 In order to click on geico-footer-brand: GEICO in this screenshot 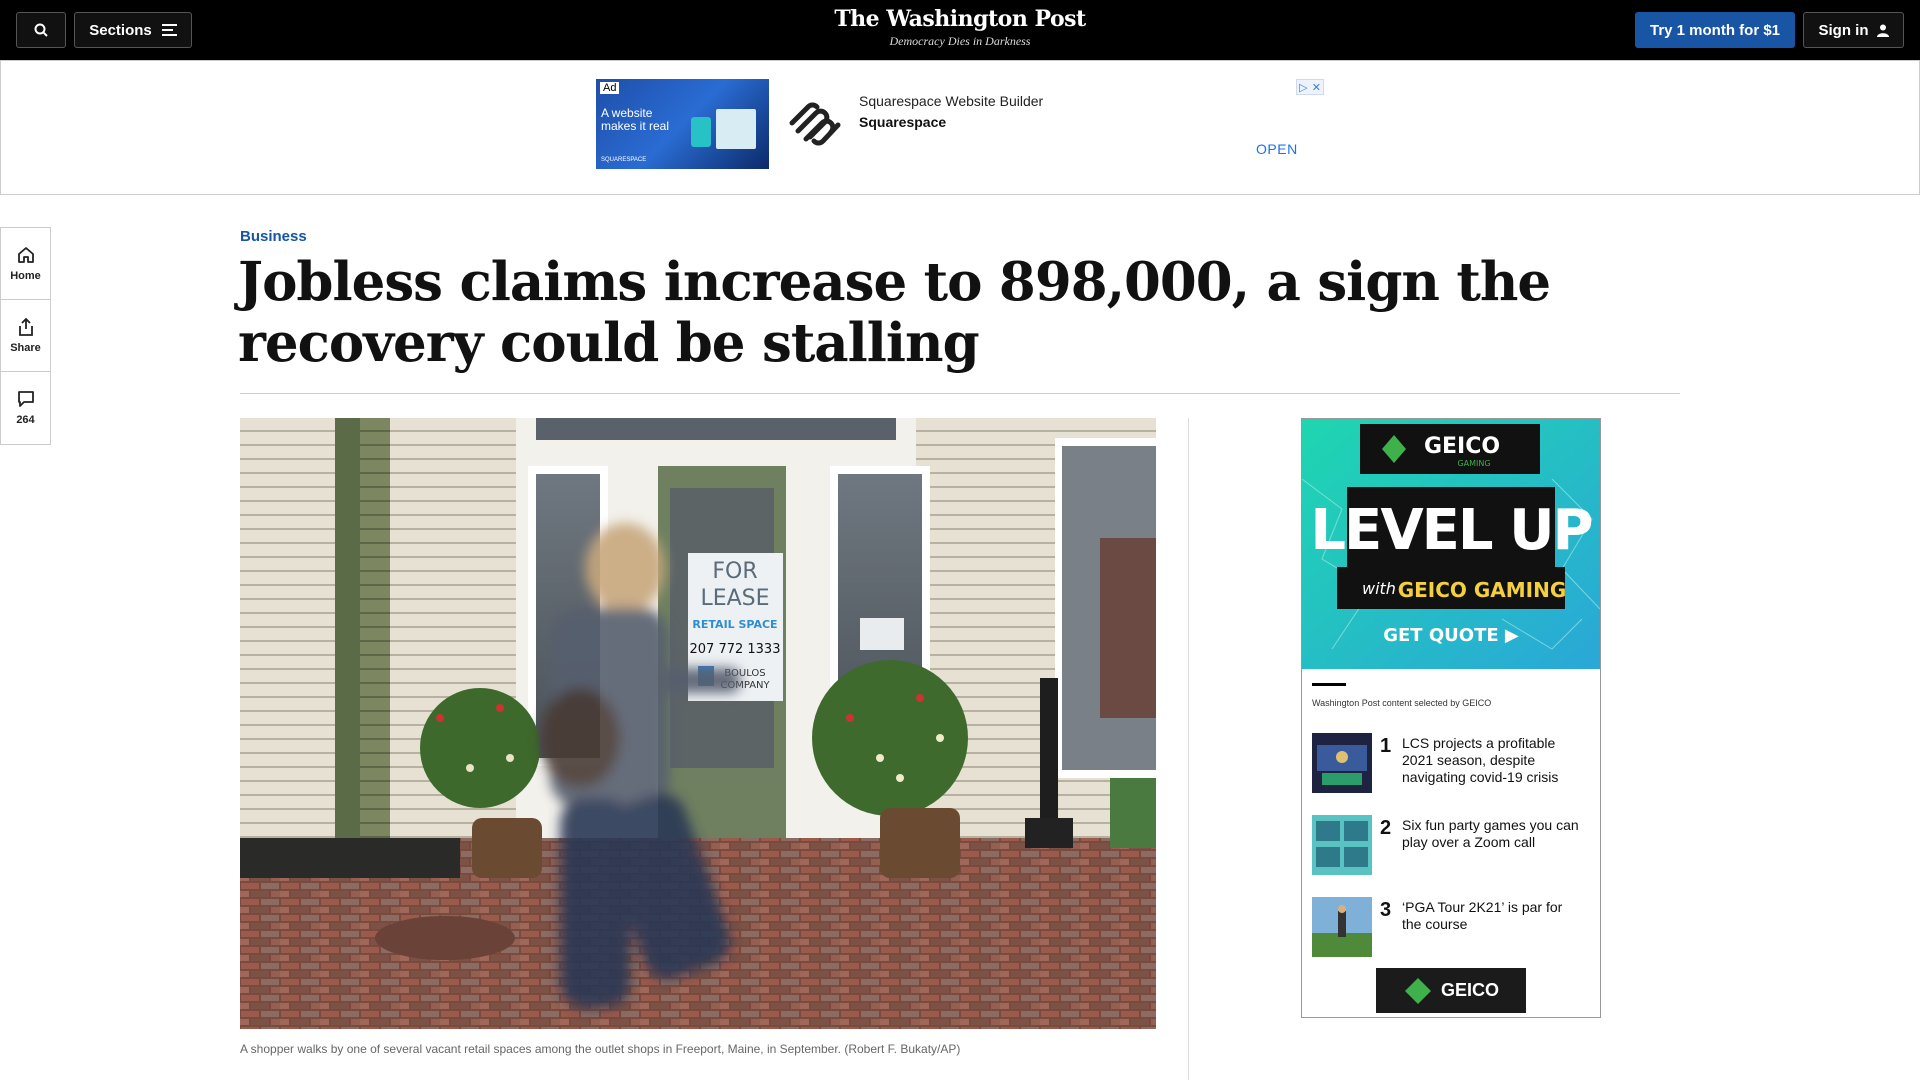, I will do `click(1469, 990)`.